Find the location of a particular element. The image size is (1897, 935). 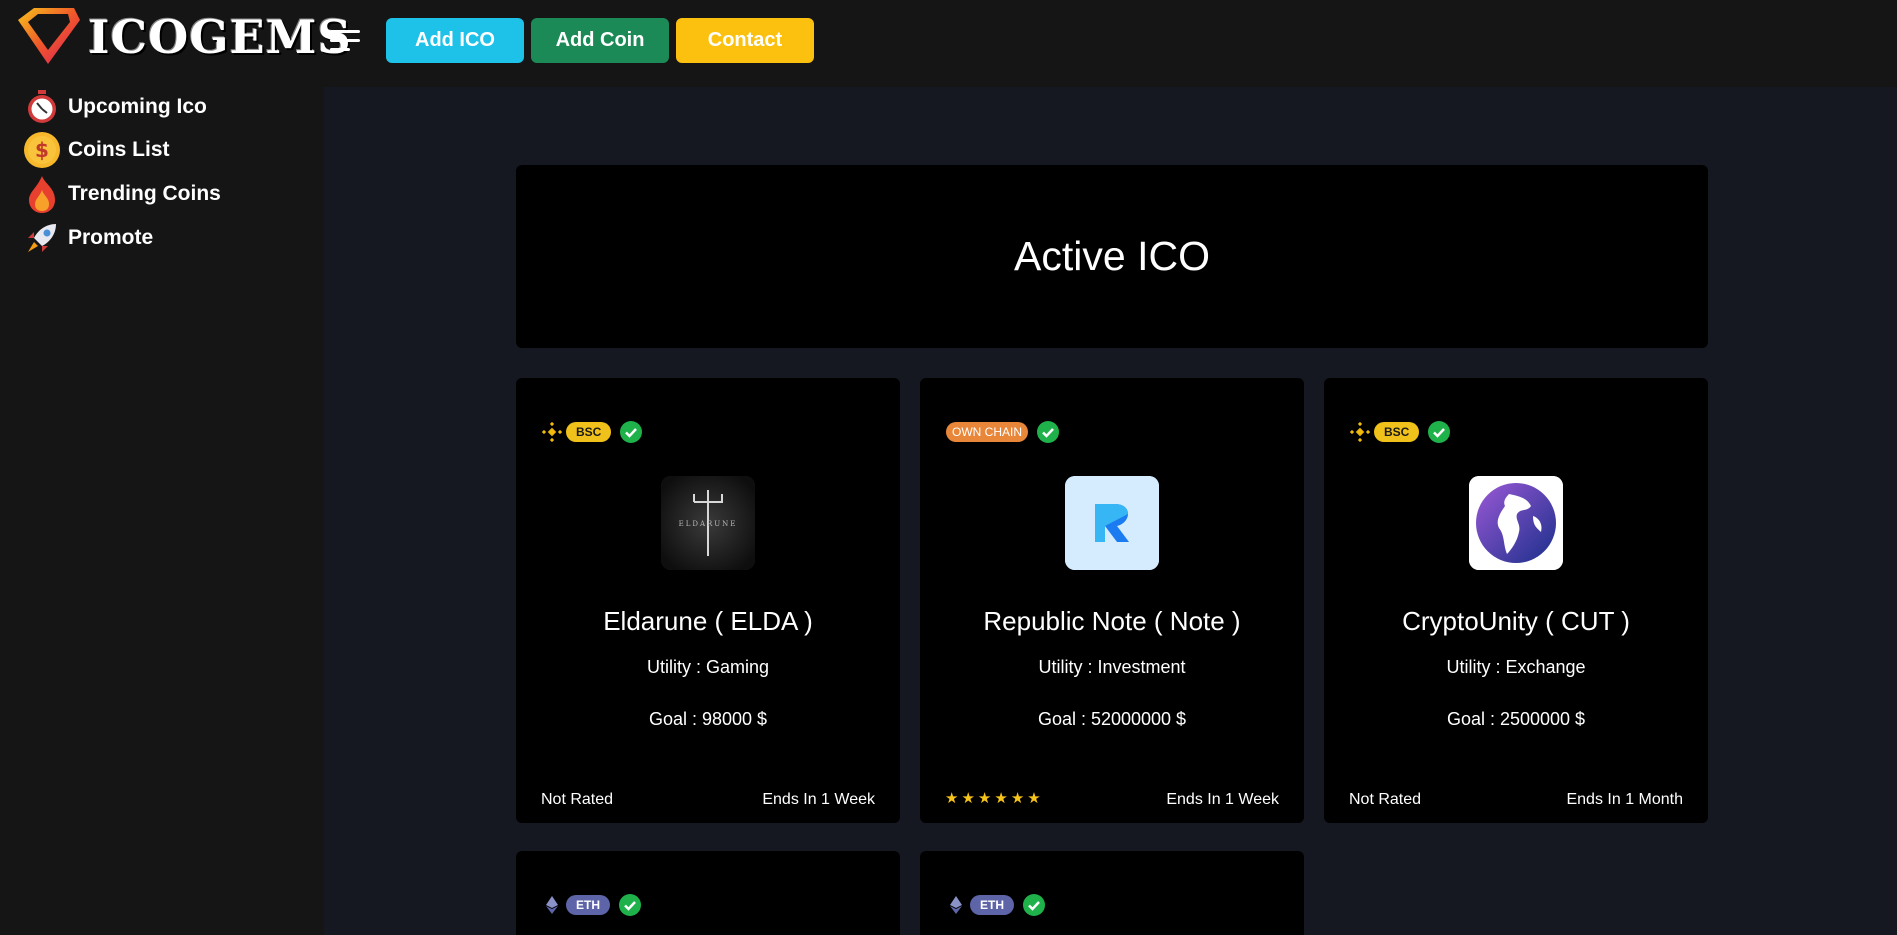

hamburger-menu-icon is located at coordinates (345, 42).